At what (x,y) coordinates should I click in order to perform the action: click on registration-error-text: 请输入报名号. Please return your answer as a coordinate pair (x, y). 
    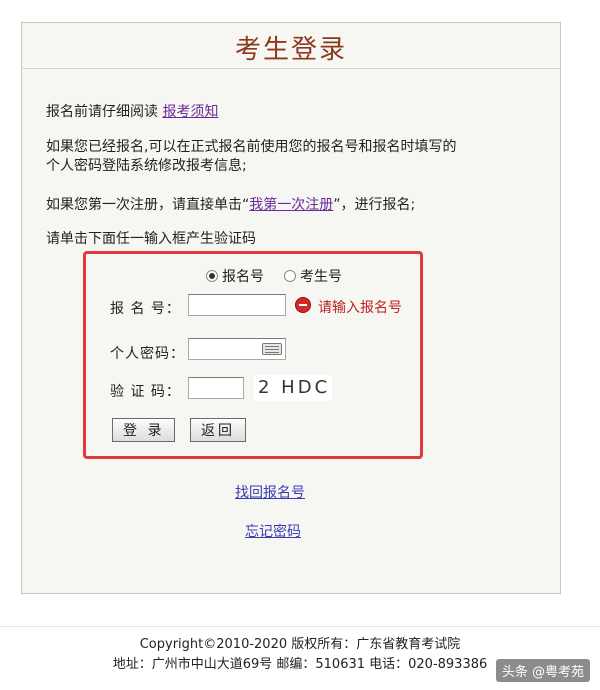
    Looking at the image, I should click on (360, 308).